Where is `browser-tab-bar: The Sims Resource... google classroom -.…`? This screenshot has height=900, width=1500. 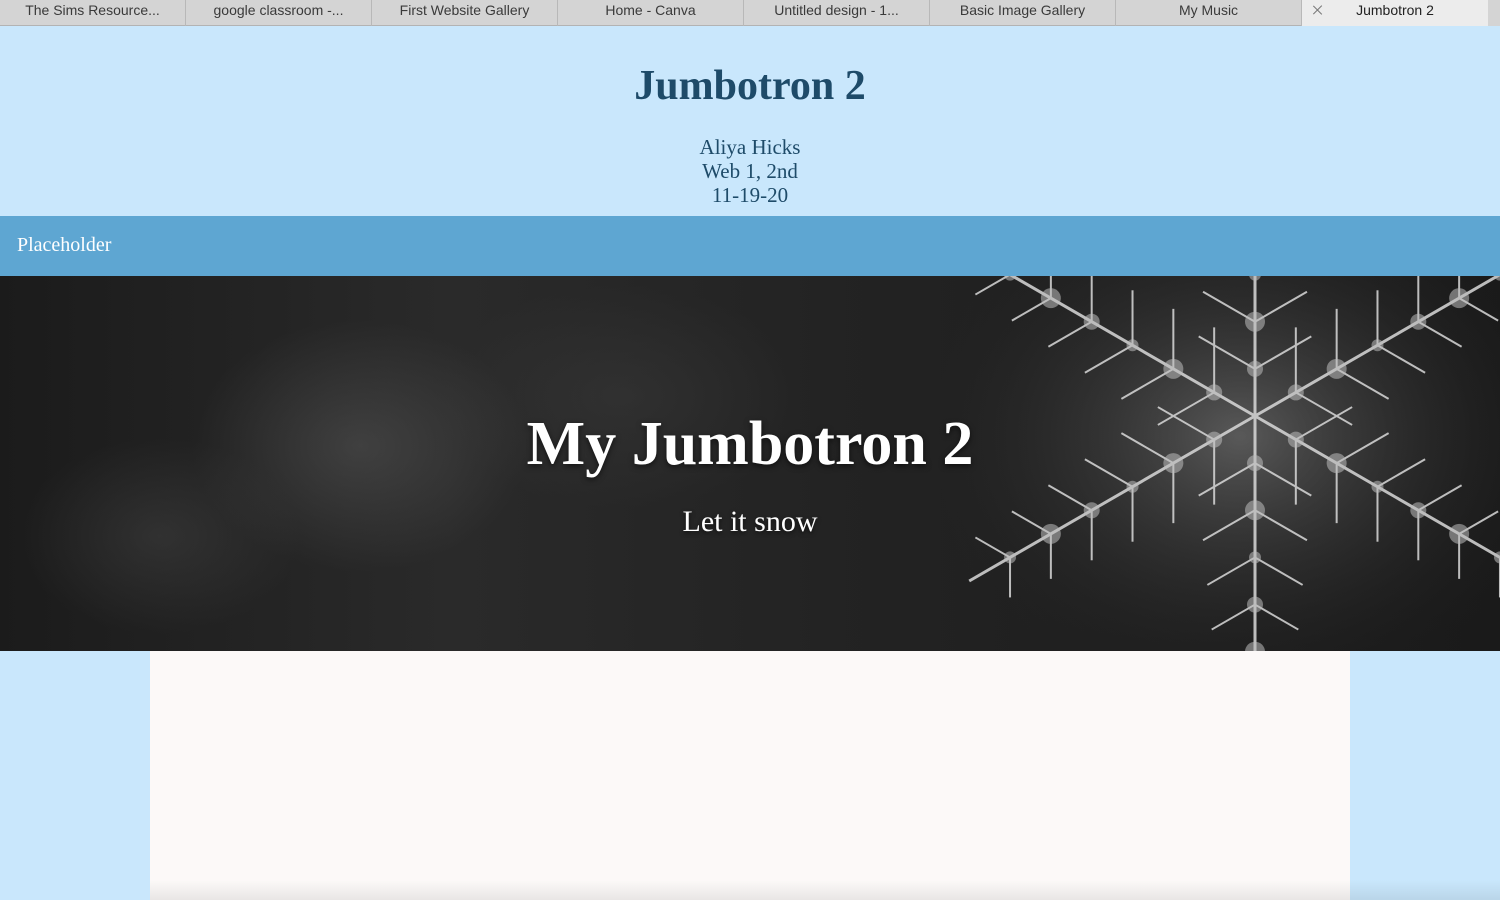 browser-tab-bar: The Sims Resource... google classroom -.… is located at coordinates (750, 13).